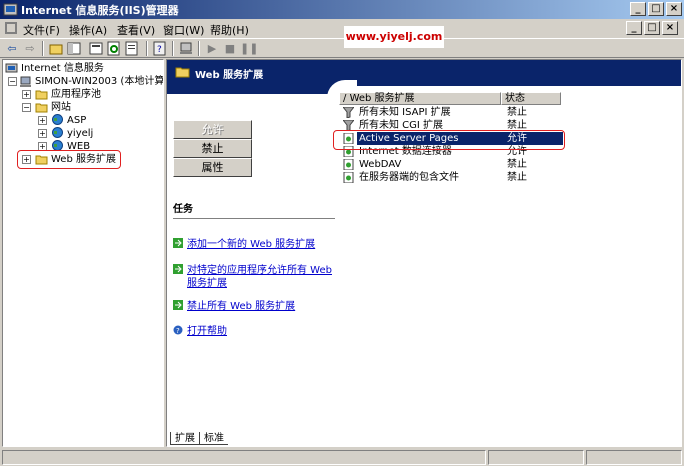 This screenshot has height=466, width=684. What do you see at coordinates (420, 98) in the screenshot?
I see `column-header-name: / Web 服务扩展` at bounding box center [420, 98].